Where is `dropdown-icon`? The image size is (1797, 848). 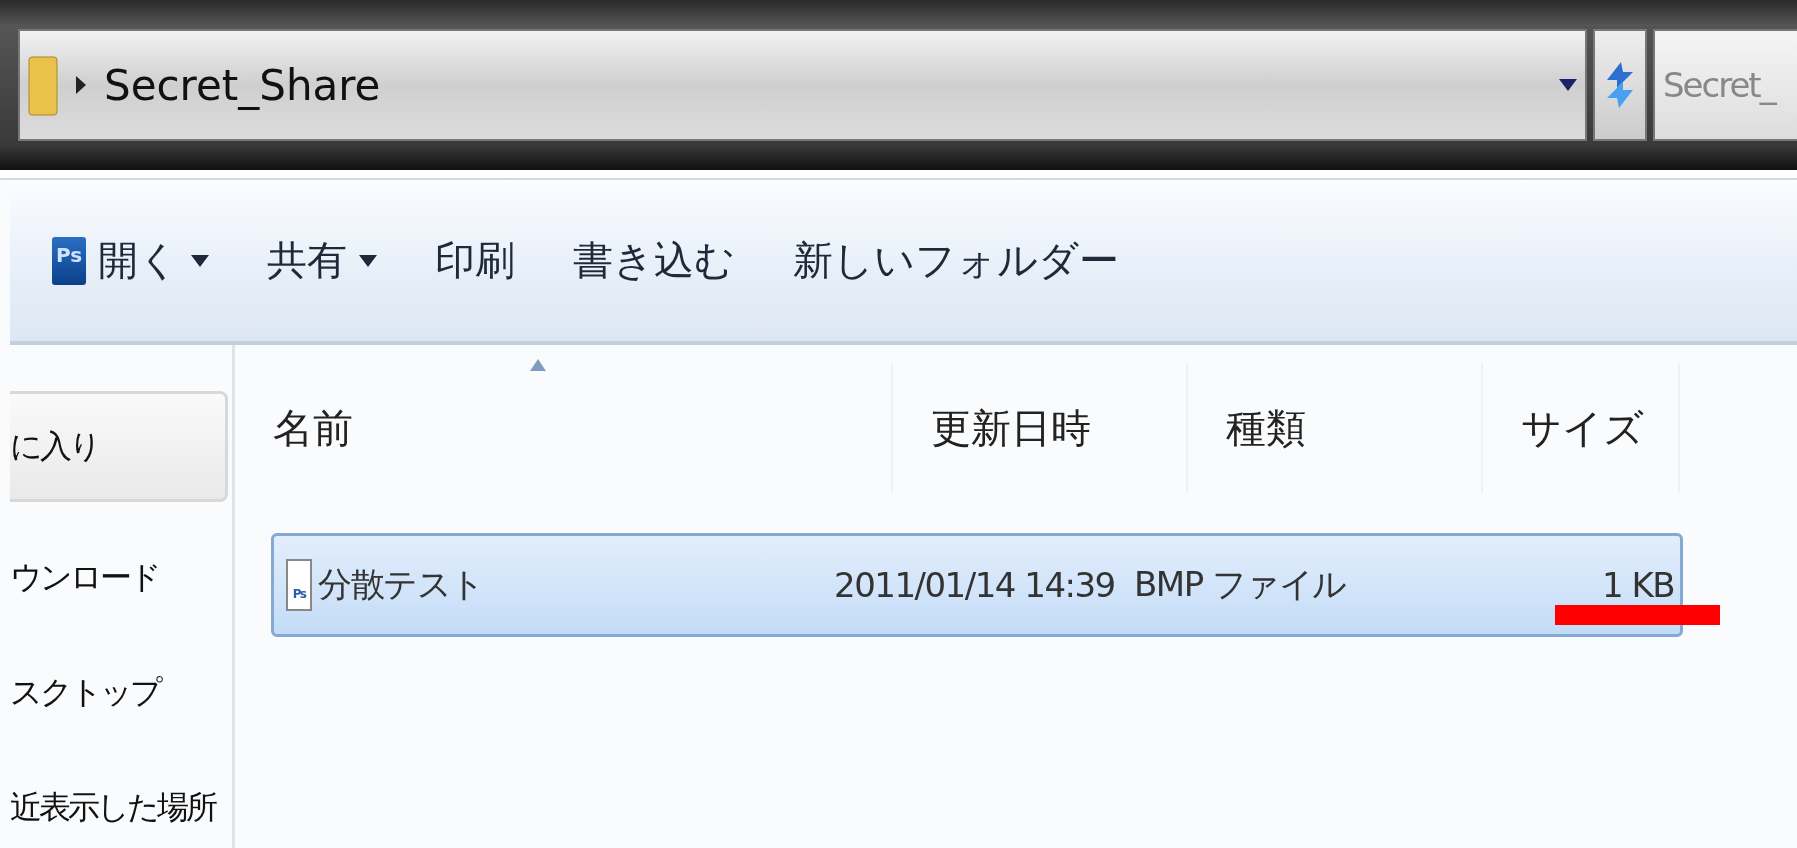 dropdown-icon is located at coordinates (1568, 85).